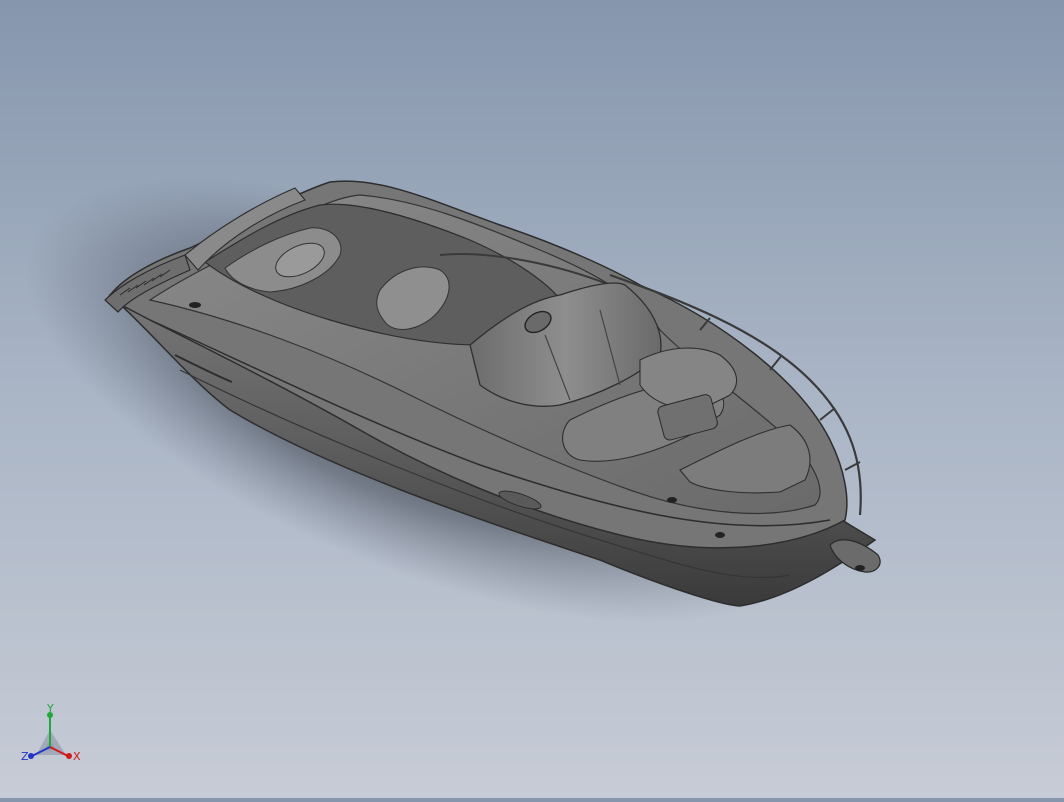  What do you see at coordinates (855, 556) in the screenshot?
I see `bow-roller` at bounding box center [855, 556].